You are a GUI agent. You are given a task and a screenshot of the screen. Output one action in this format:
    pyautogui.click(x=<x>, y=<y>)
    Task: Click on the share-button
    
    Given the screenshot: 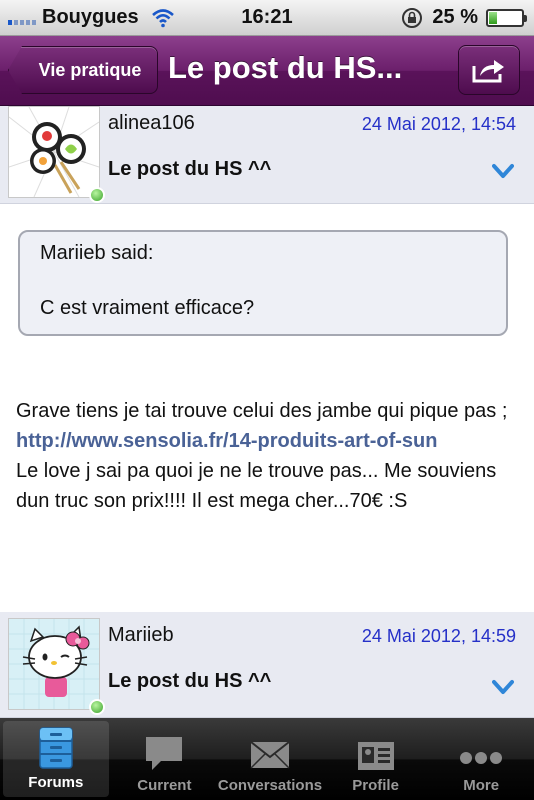 What is the action you would take?
    pyautogui.click(x=489, y=70)
    